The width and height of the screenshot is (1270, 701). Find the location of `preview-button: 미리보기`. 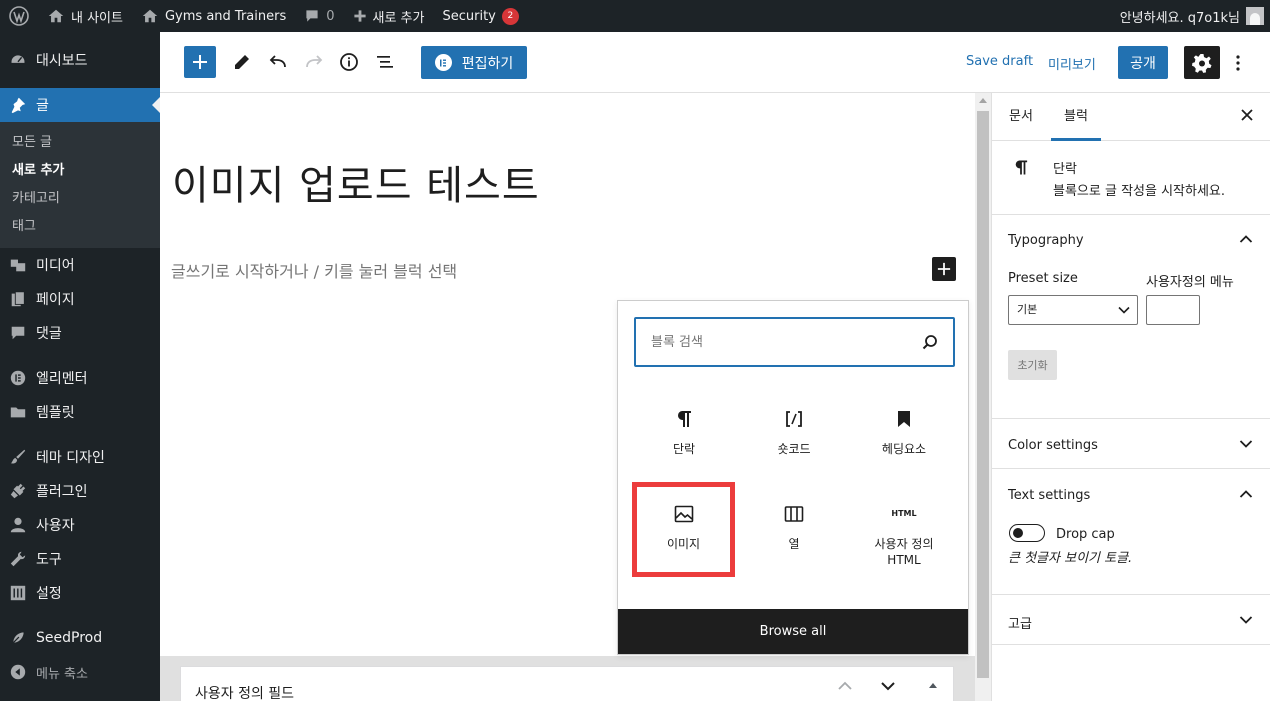

preview-button: 미리보기 is located at coordinates (1072, 63).